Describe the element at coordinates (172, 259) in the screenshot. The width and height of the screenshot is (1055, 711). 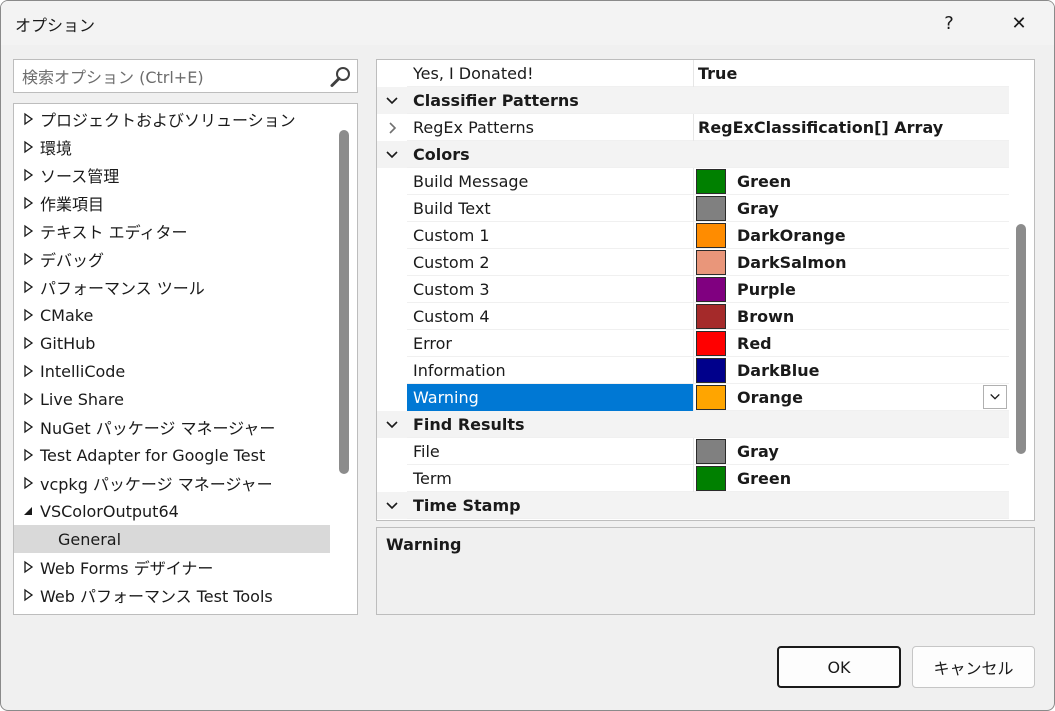
I see `tree-item: デバッグ` at that location.